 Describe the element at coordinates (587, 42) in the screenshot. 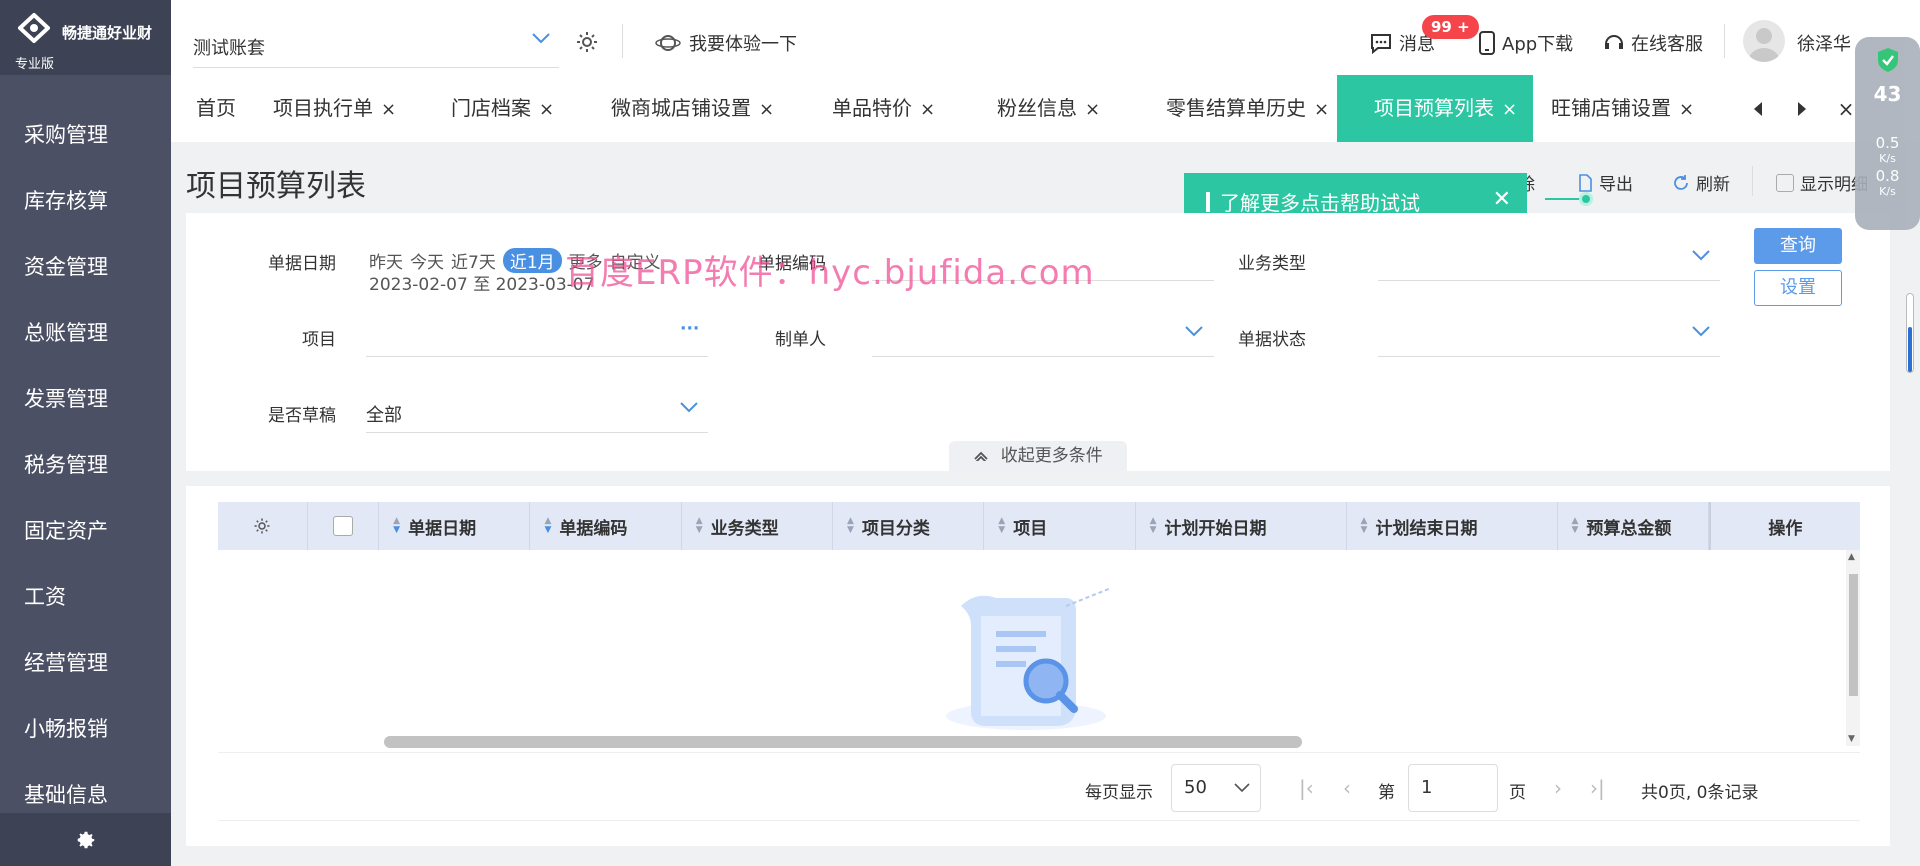

I see `account-gear-icon` at that location.